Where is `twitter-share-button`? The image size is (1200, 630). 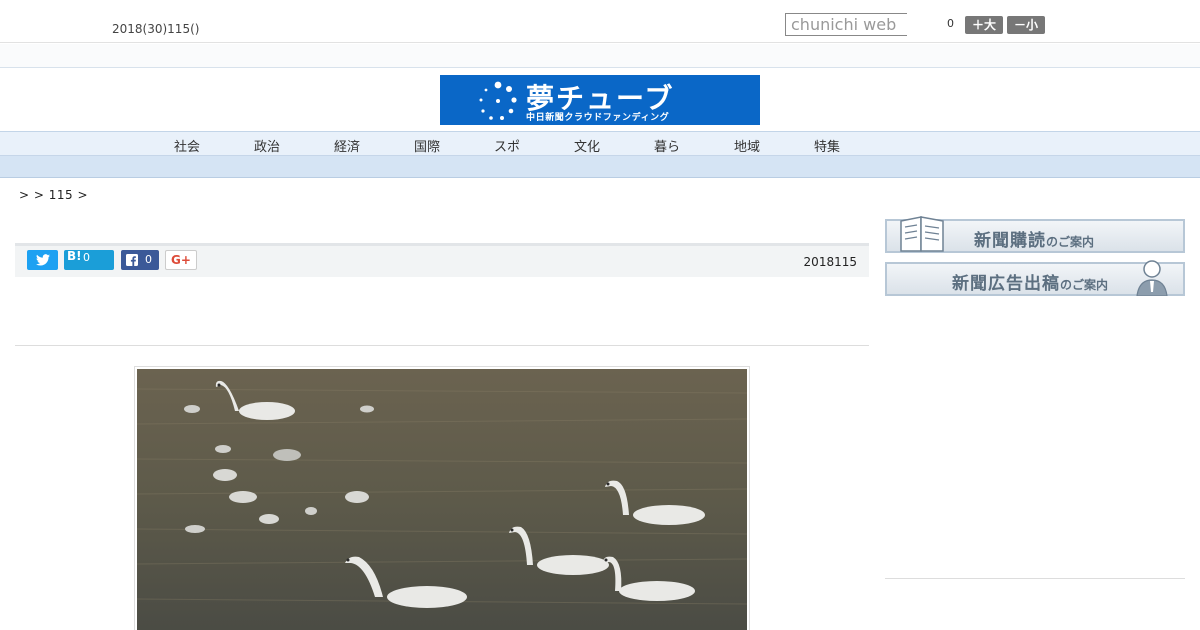 twitter-share-button is located at coordinates (42, 260).